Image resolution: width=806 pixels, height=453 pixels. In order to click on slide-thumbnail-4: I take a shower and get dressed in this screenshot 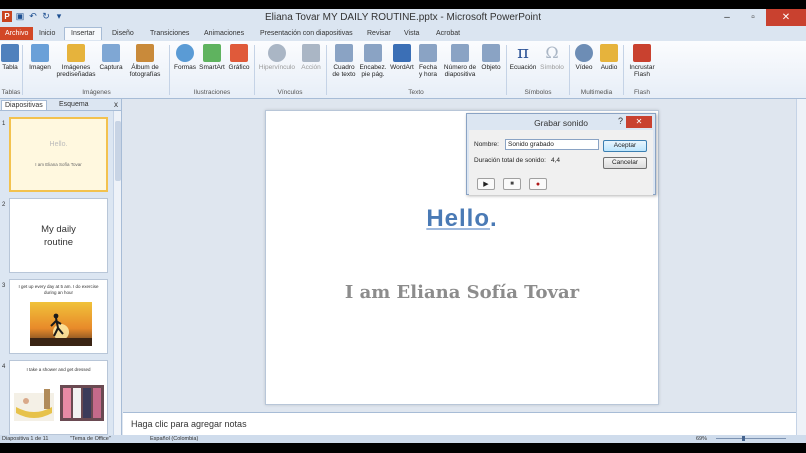, I will do `click(58, 397)`.